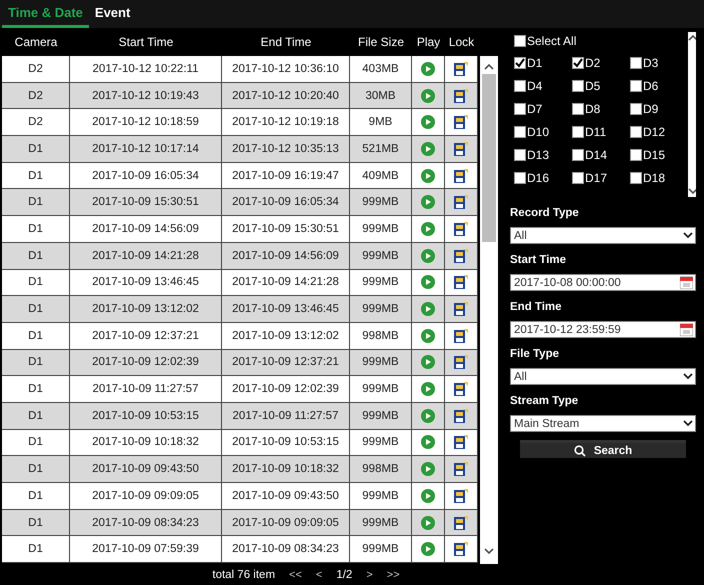  Describe the element at coordinates (603, 423) in the screenshot. I see `dropdown: Main Stream` at that location.